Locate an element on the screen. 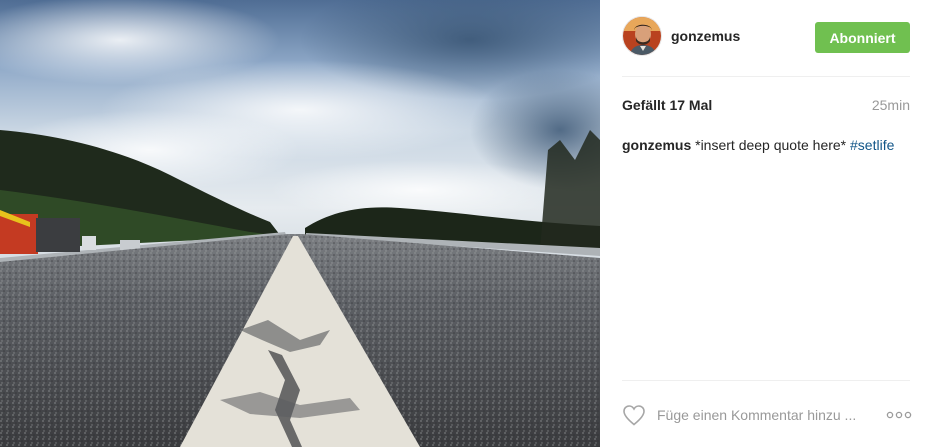  avatar-image is located at coordinates (642, 36).